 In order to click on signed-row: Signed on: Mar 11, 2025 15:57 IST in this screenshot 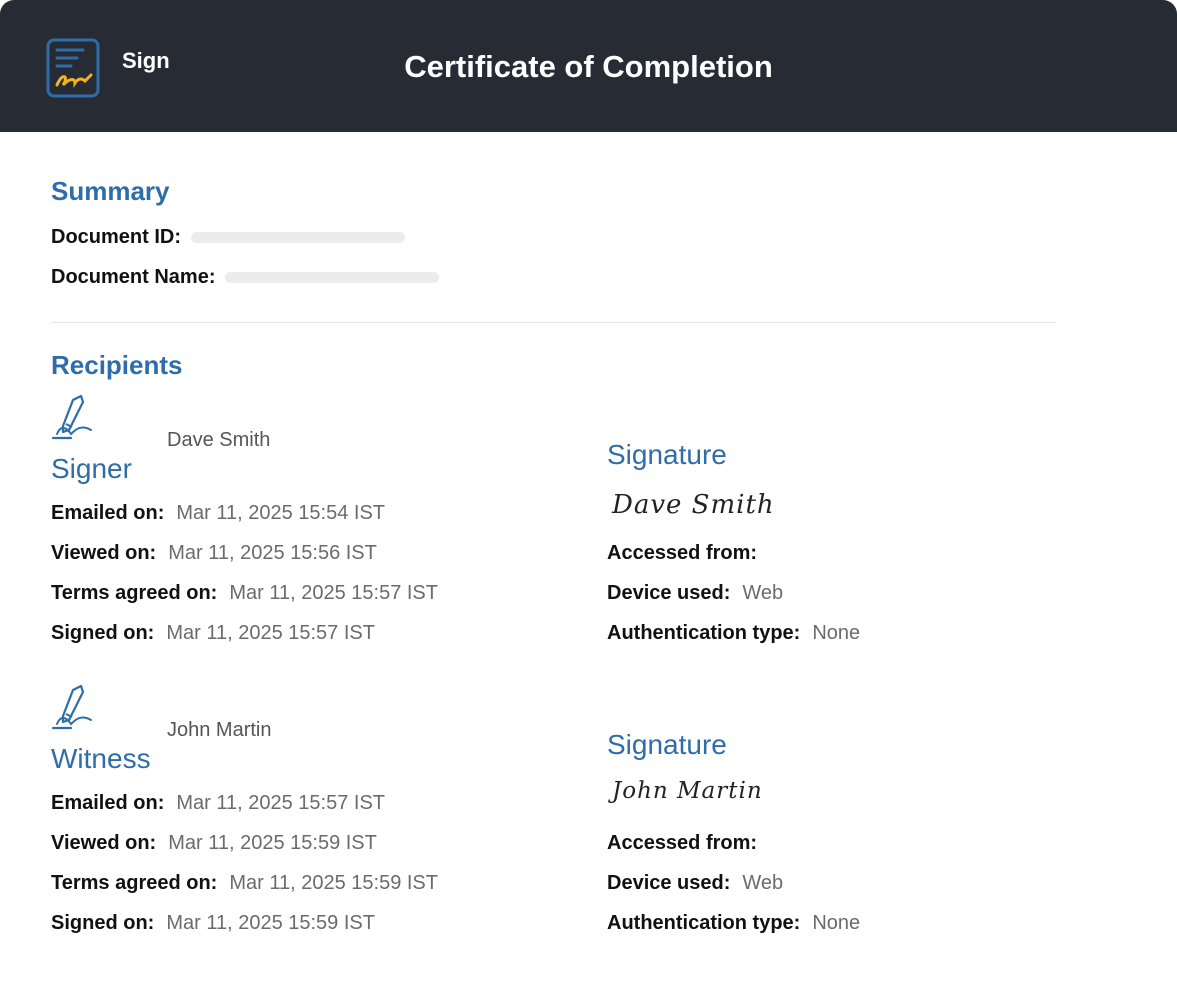, I will do `click(213, 633)`.